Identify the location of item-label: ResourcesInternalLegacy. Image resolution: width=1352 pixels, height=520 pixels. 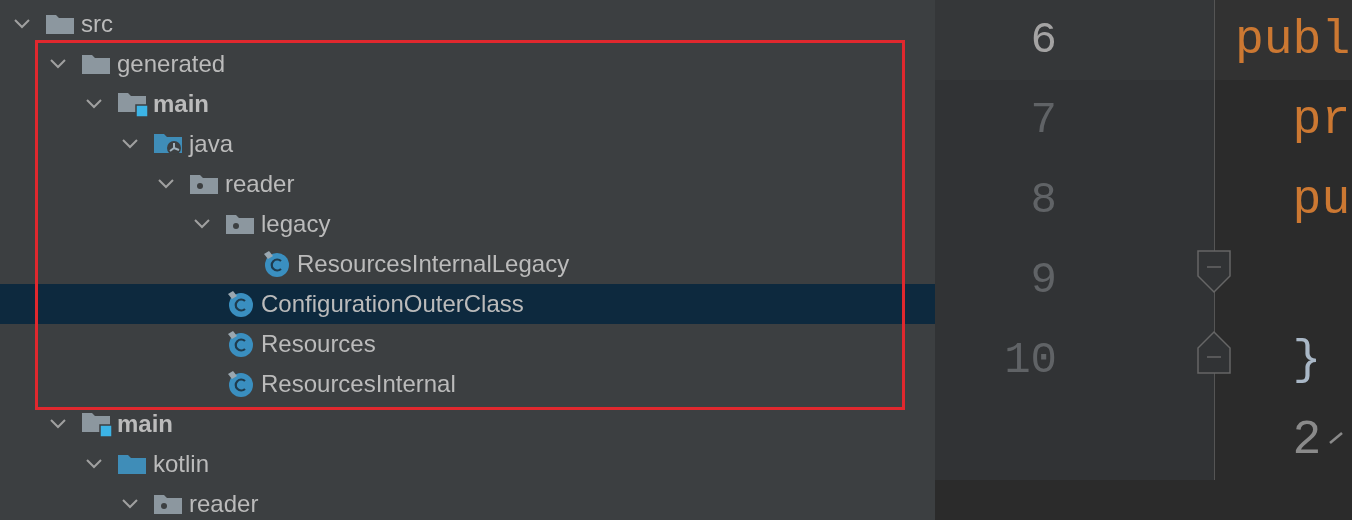
(433, 264).